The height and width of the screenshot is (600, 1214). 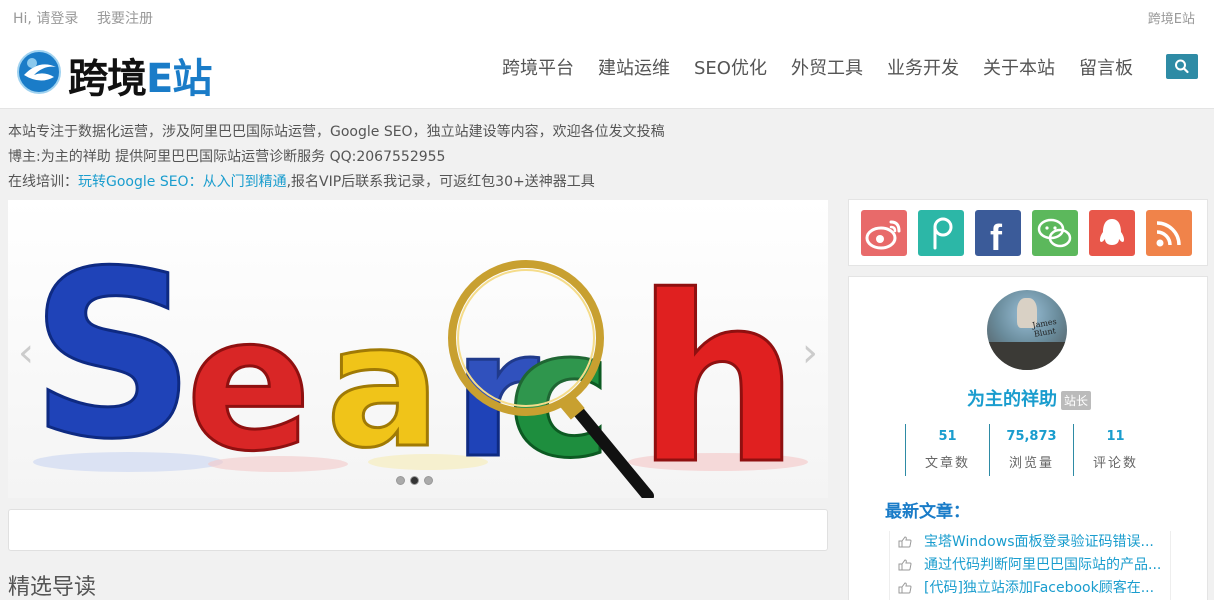 What do you see at coordinates (414, 480) in the screenshot?
I see `slider-dot-active` at bounding box center [414, 480].